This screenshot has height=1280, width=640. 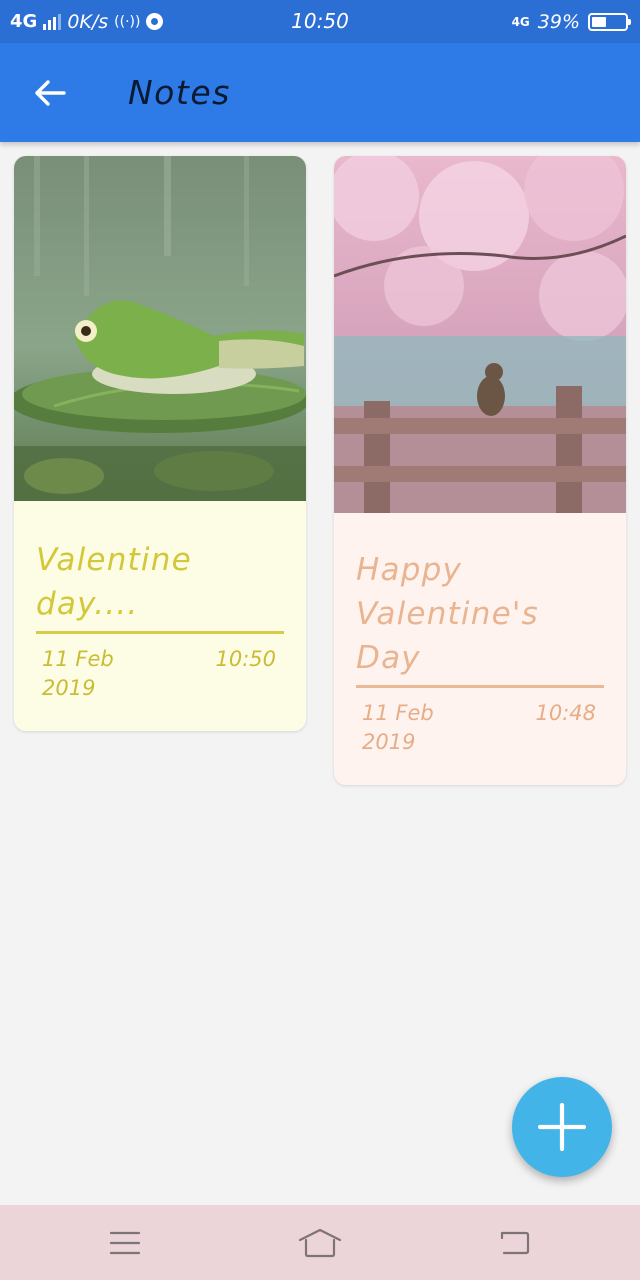 I want to click on back-nav-button, so click(x=515, y=1242).